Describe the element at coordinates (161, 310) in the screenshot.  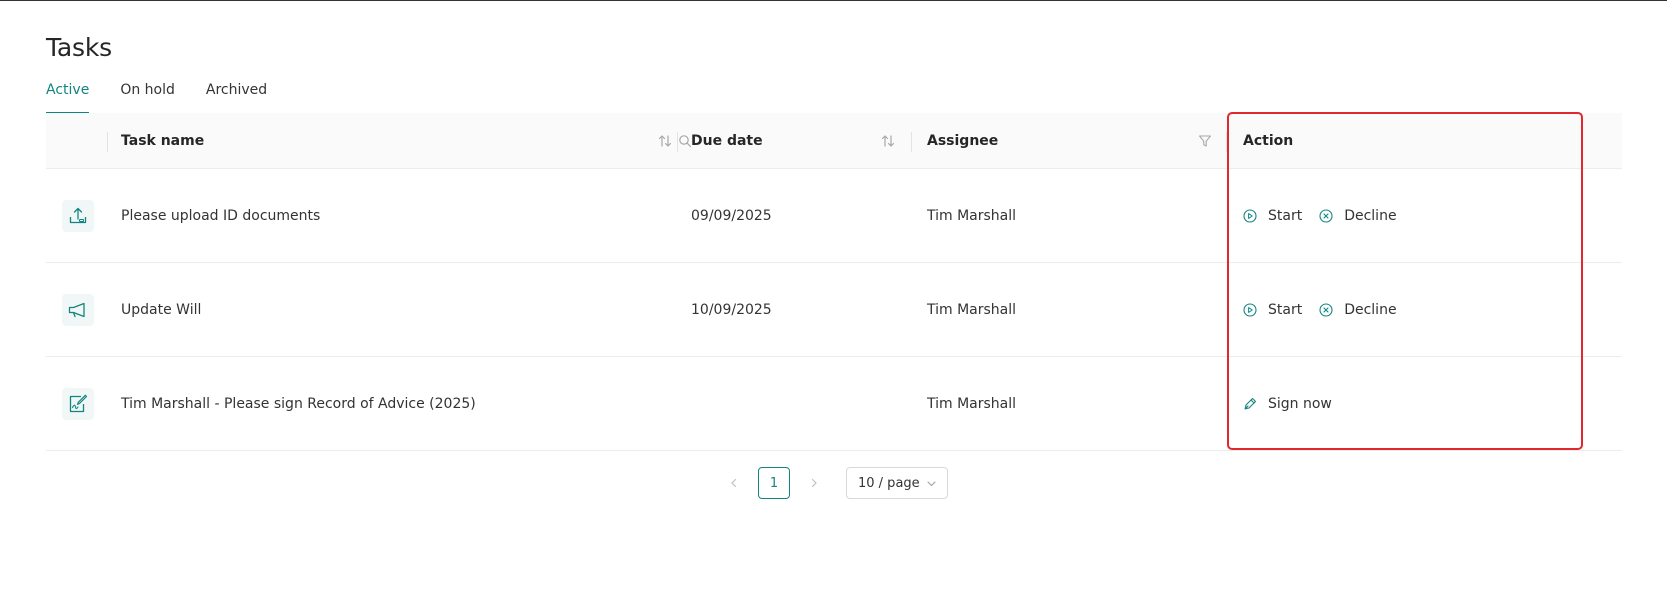
I see `task-name: Update Will` at that location.